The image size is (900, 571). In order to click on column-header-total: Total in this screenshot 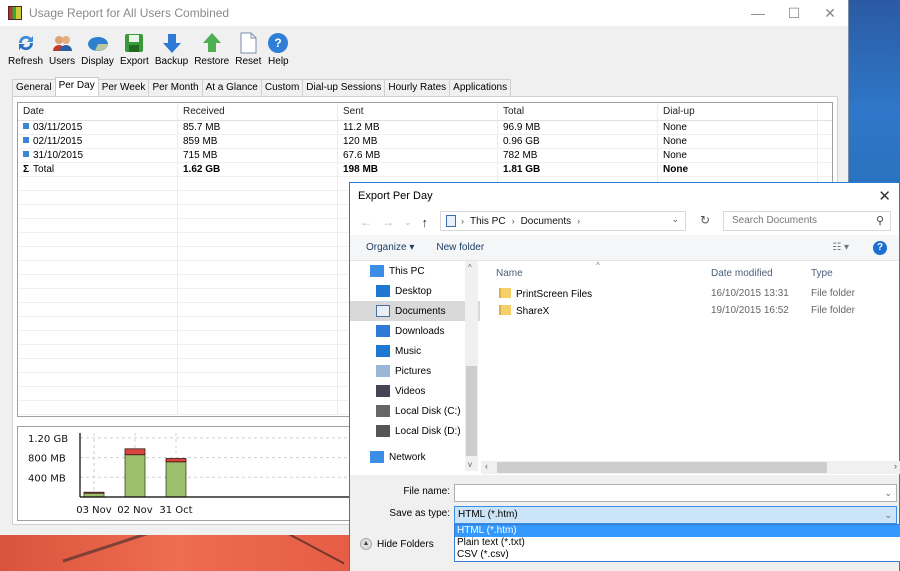, I will do `click(578, 111)`.